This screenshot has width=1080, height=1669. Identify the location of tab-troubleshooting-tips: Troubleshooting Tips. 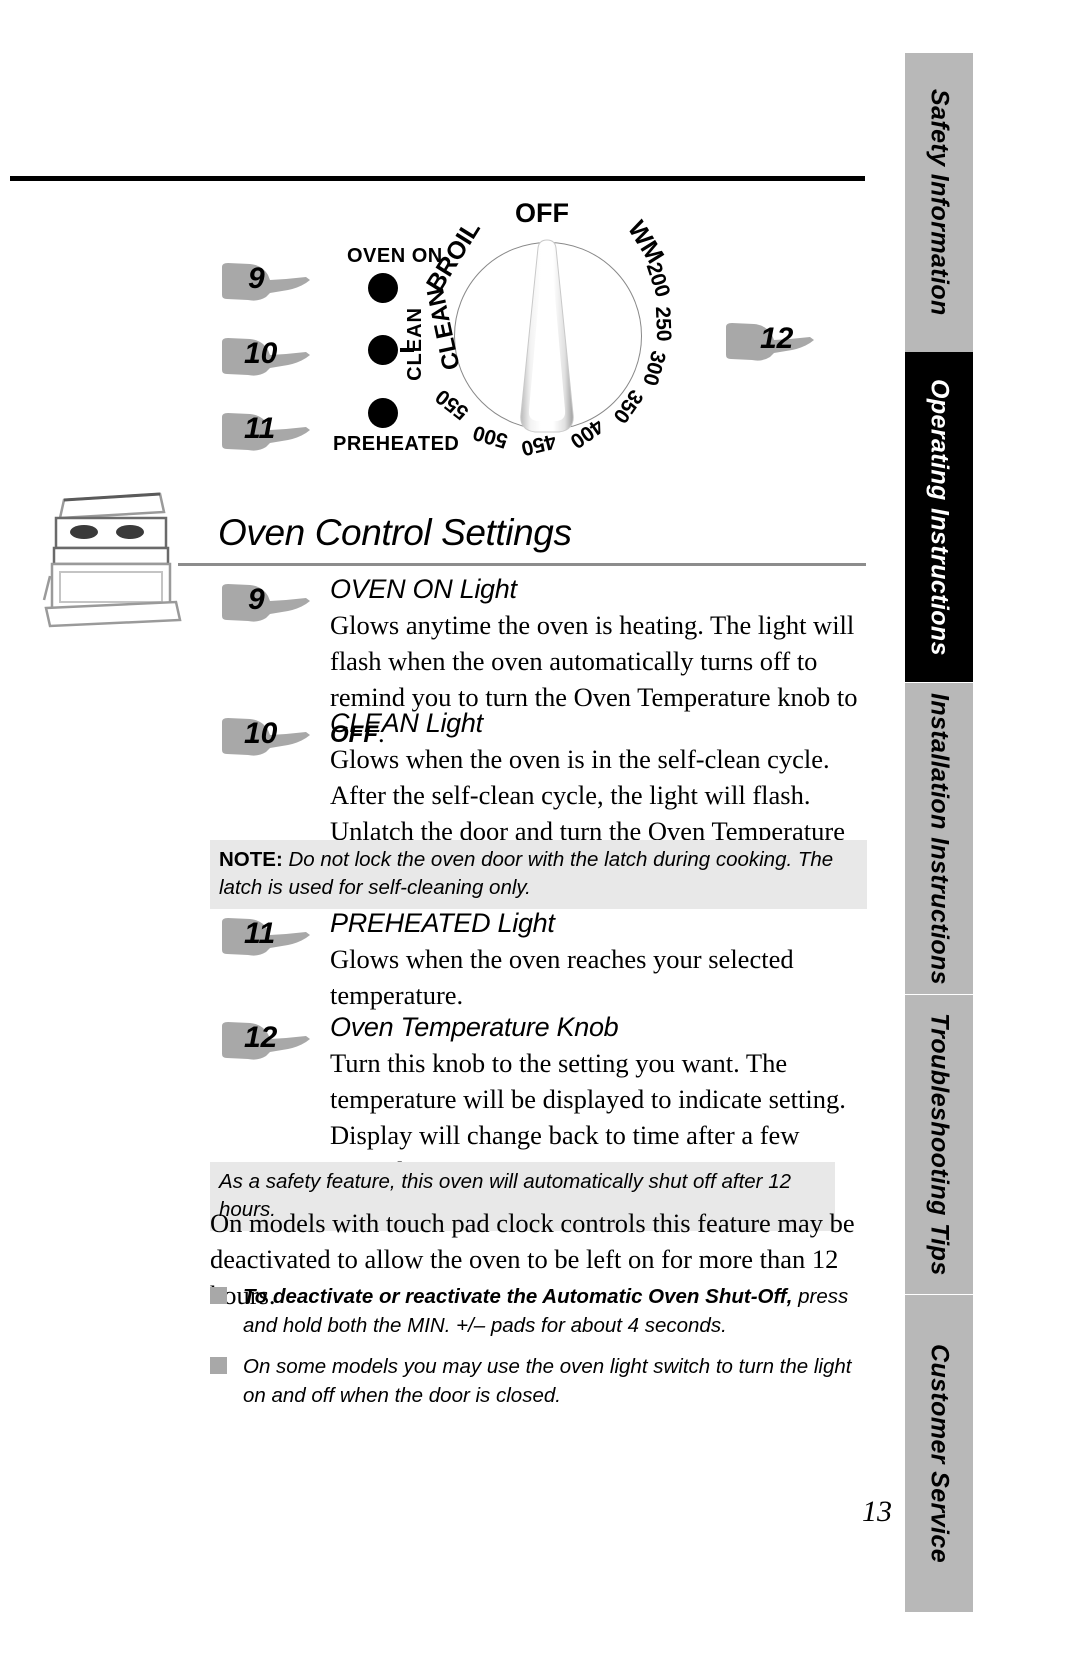
(939, 1144).